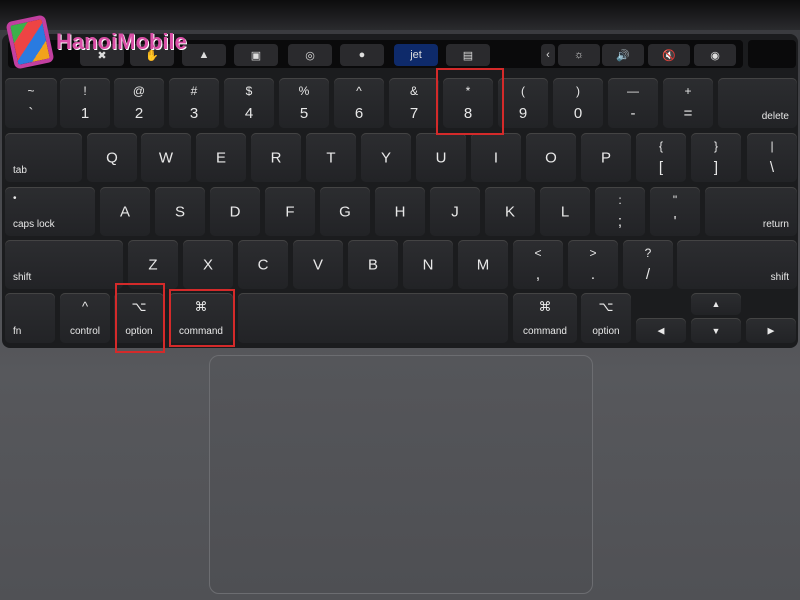 Image resolution: width=800 pixels, height=600 pixels. I want to click on key-g: G, so click(345, 211).